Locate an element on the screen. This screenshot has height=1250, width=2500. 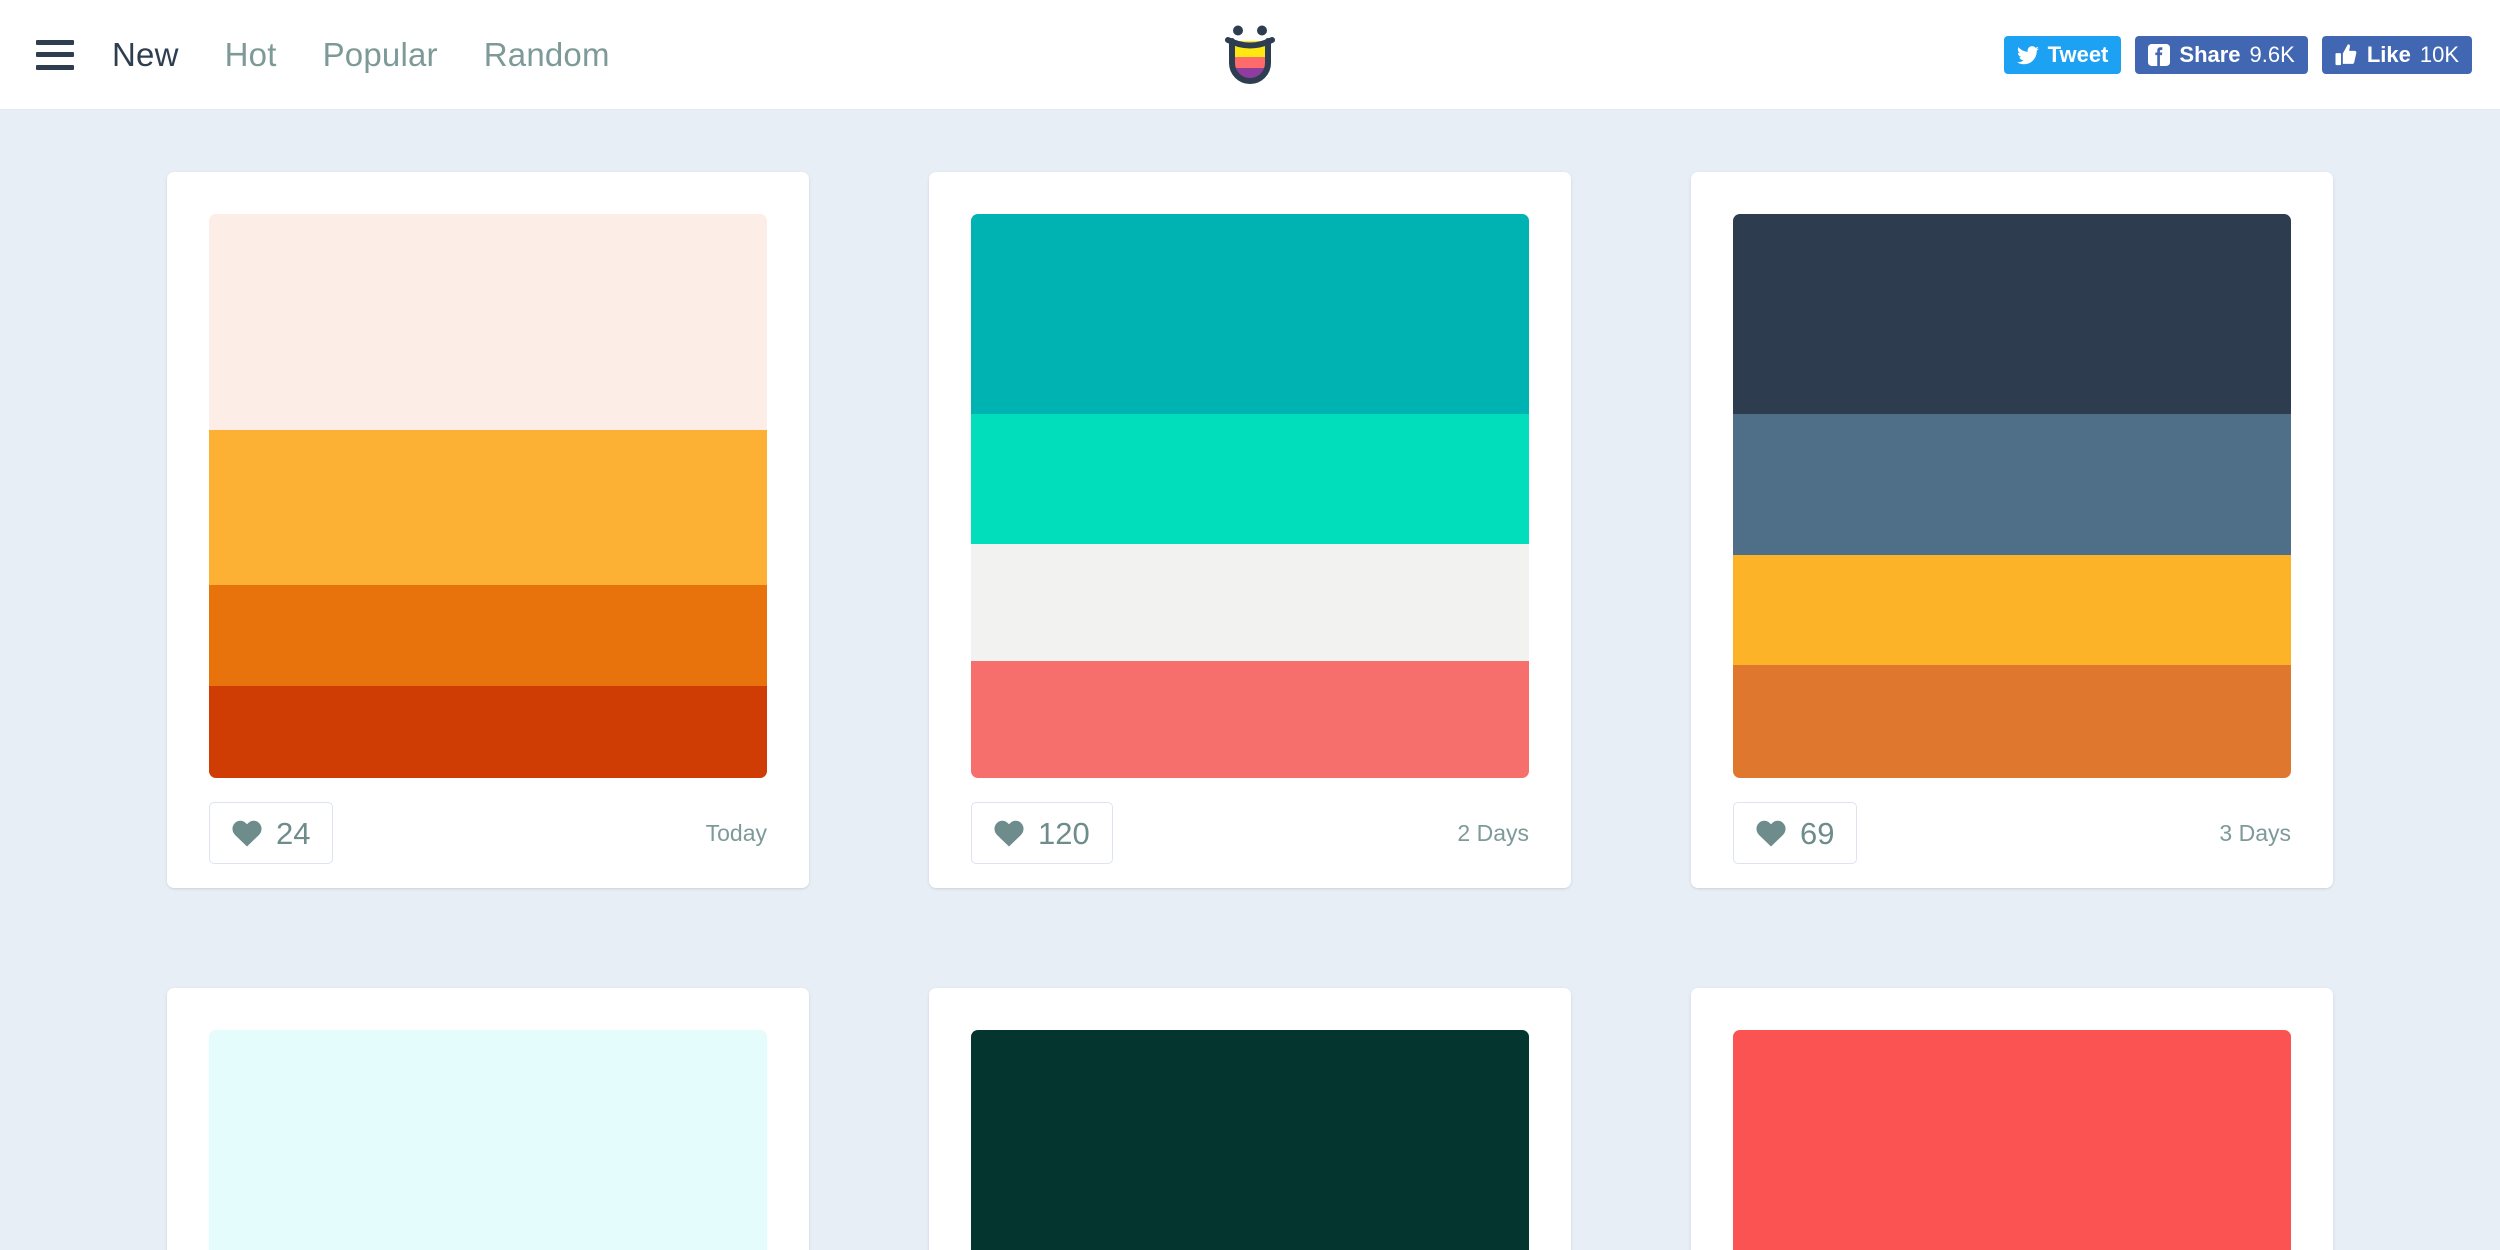
palette-age: 3 Days is located at coordinates (2255, 832).